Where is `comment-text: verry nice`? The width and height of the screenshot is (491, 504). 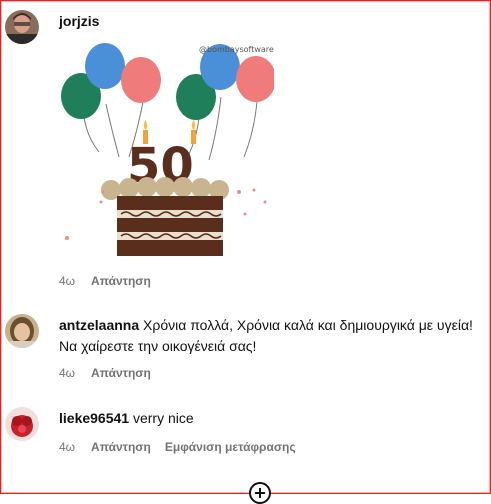 comment-text: verry nice is located at coordinates (163, 418).